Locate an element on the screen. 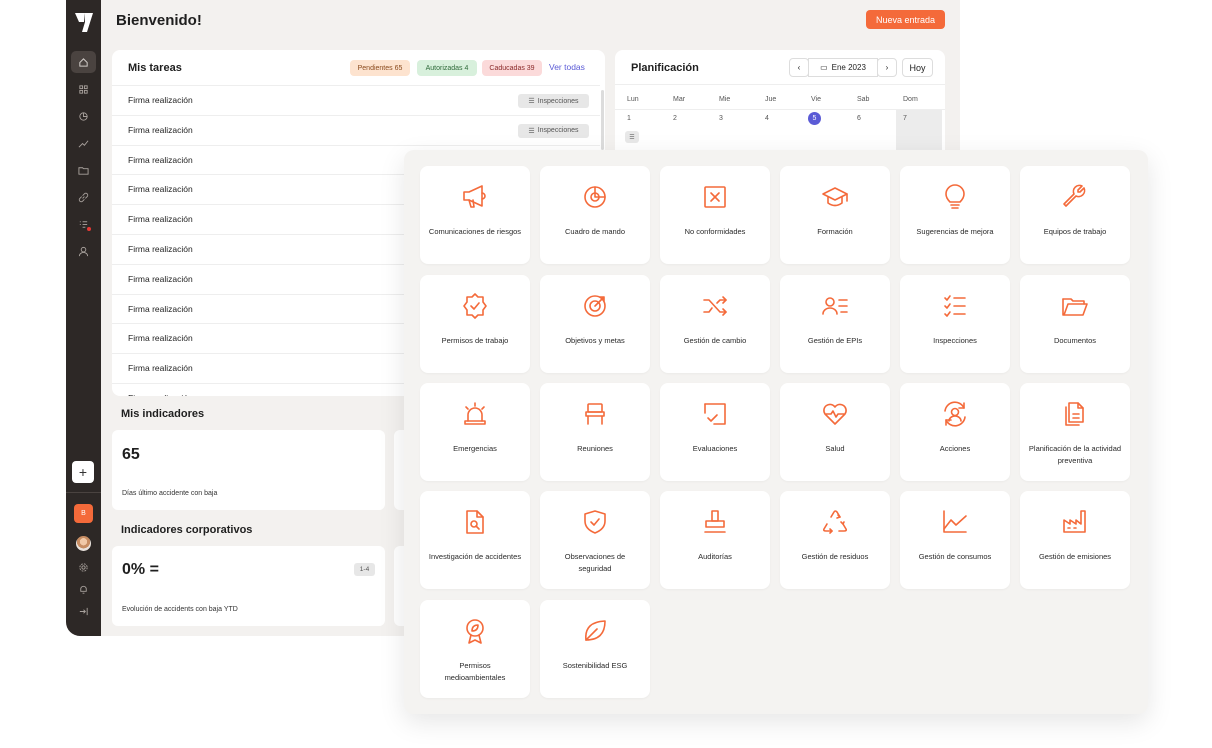 The width and height of the screenshot is (1212, 748). next-month-button: › is located at coordinates (887, 67).